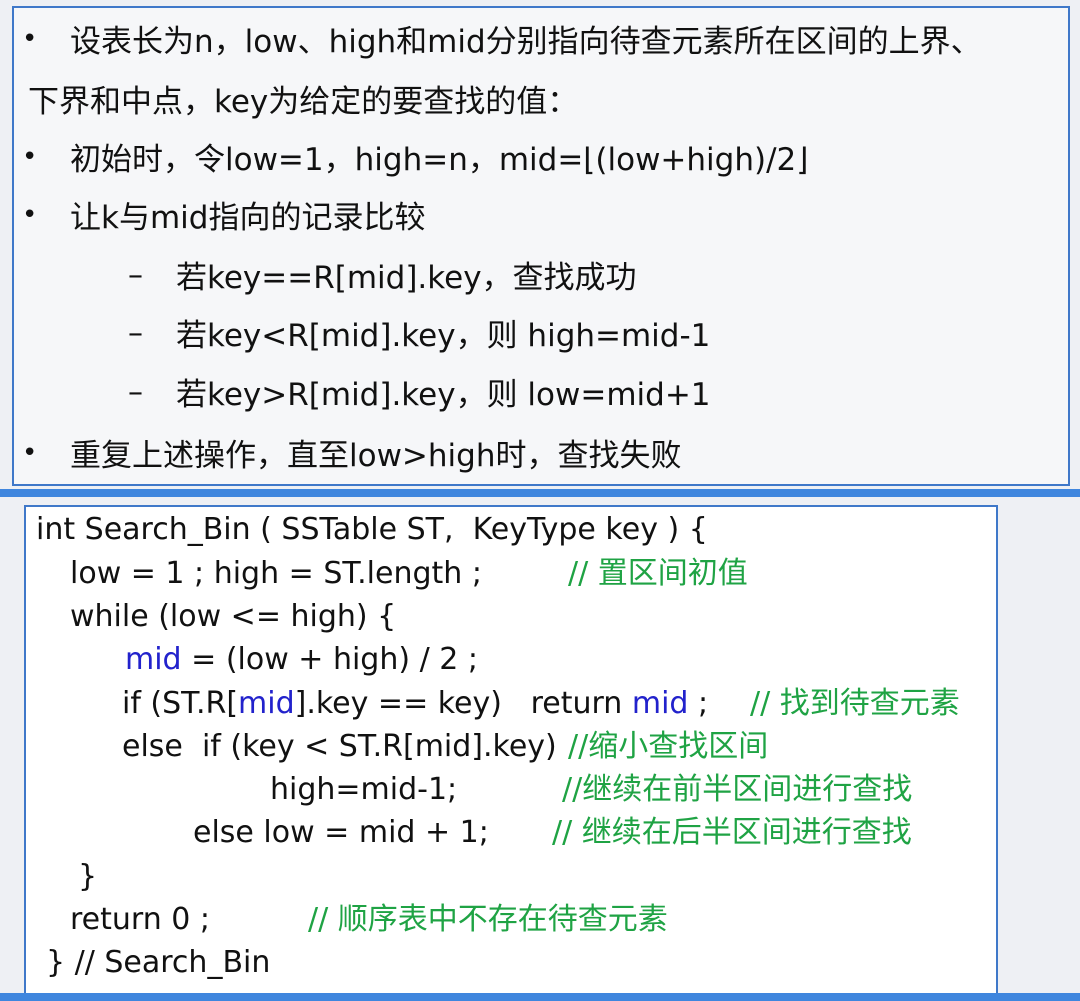  What do you see at coordinates (732, 832) in the screenshot?
I see `code-comment-second-half: // 继续在后半区间进行查找` at bounding box center [732, 832].